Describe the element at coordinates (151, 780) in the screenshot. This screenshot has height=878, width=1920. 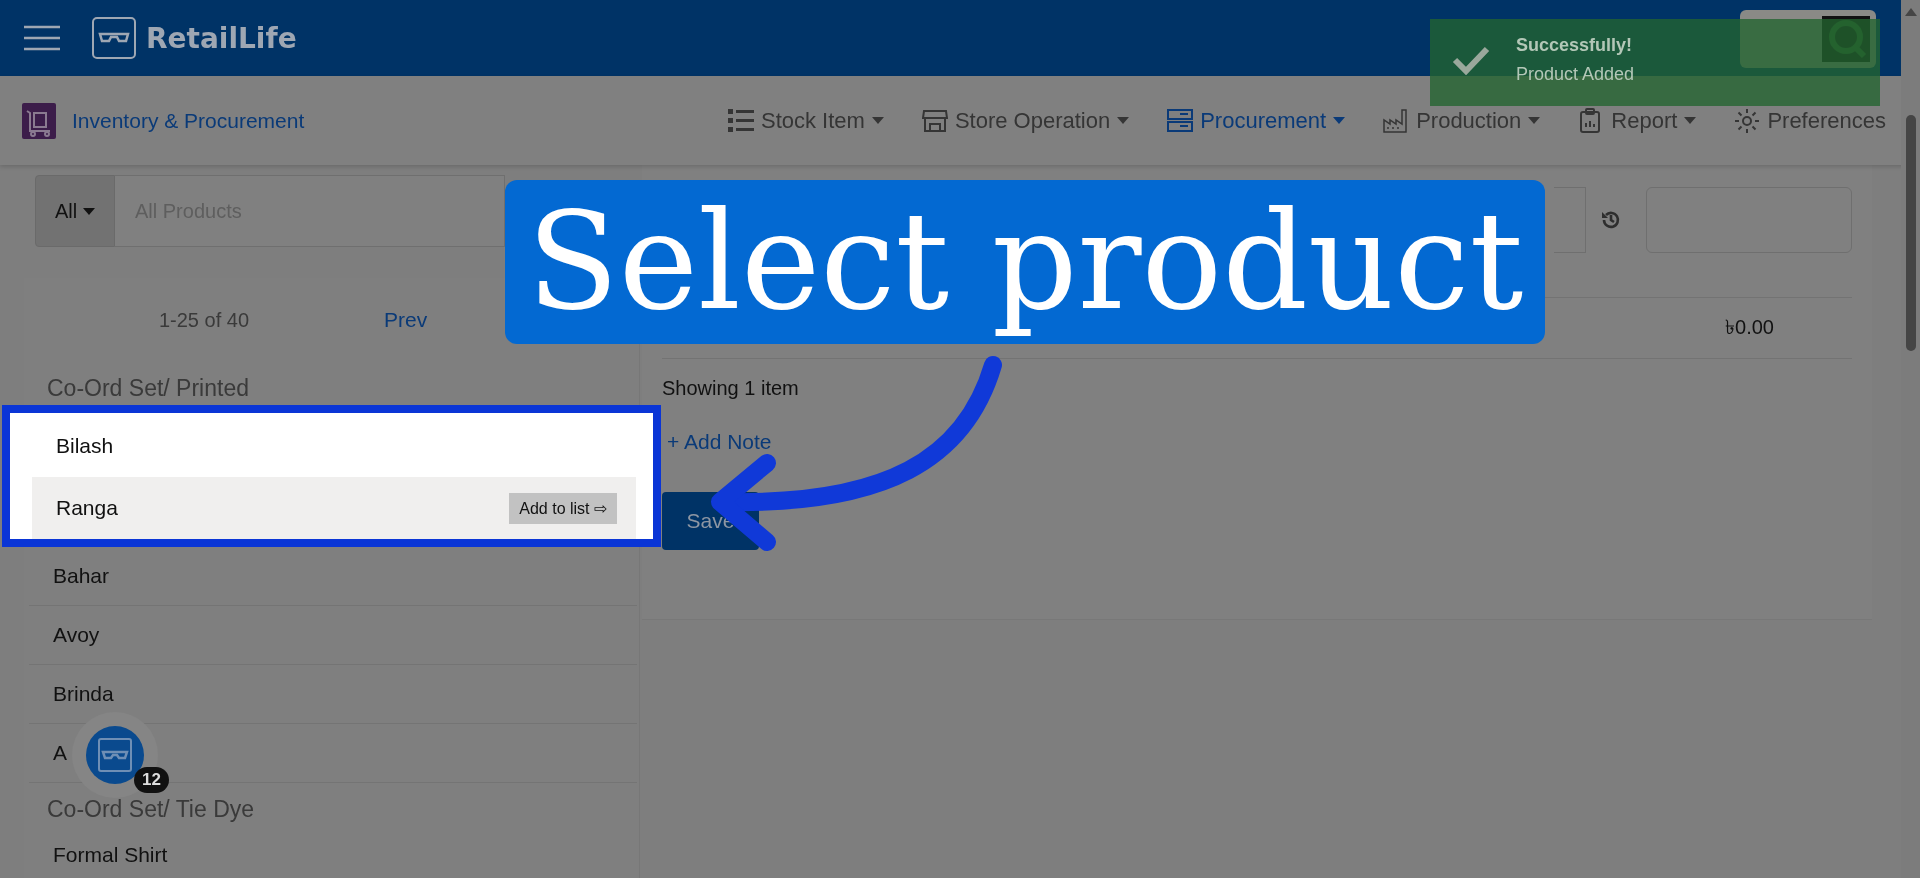
I see `count-badge: 12` at that location.